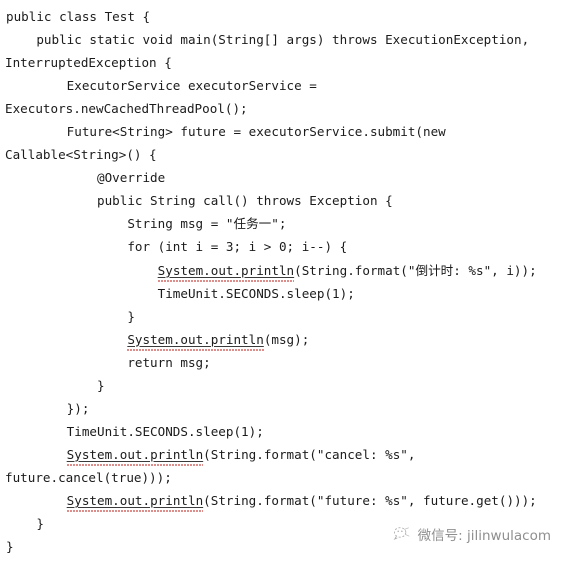 The image size is (562, 561). Describe the element at coordinates (355, 270) in the screenshot. I see `code-text: (String.format("` at that location.